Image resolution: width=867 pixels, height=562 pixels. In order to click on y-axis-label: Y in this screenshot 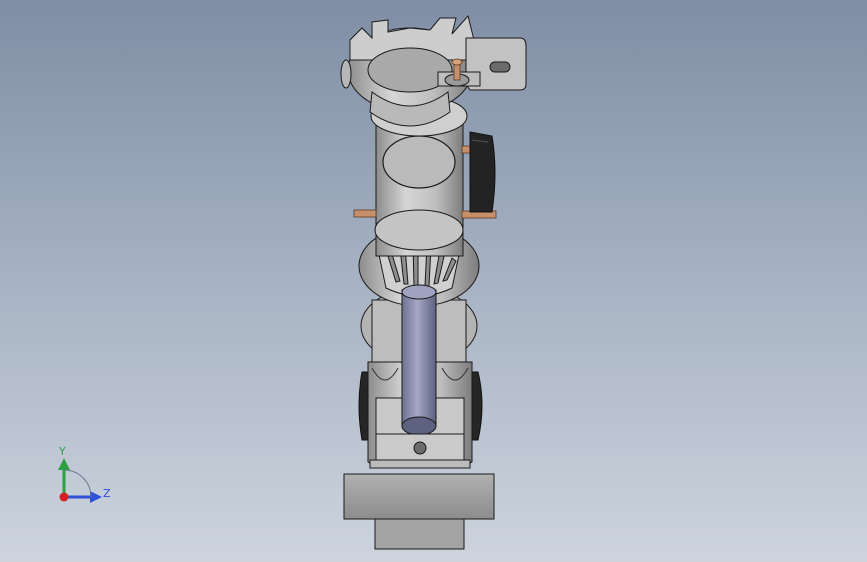, I will do `click(62, 451)`.